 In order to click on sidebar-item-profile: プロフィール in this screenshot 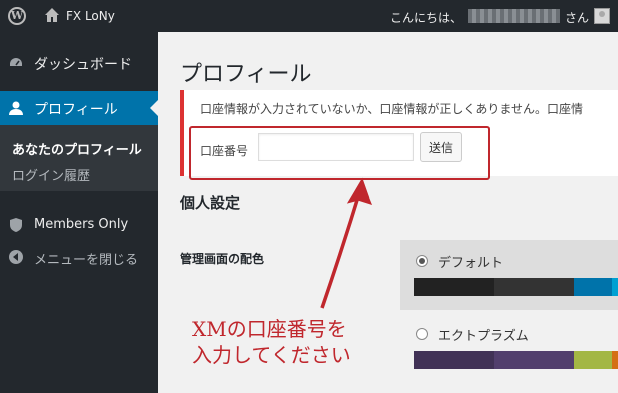, I will do `click(79, 108)`.